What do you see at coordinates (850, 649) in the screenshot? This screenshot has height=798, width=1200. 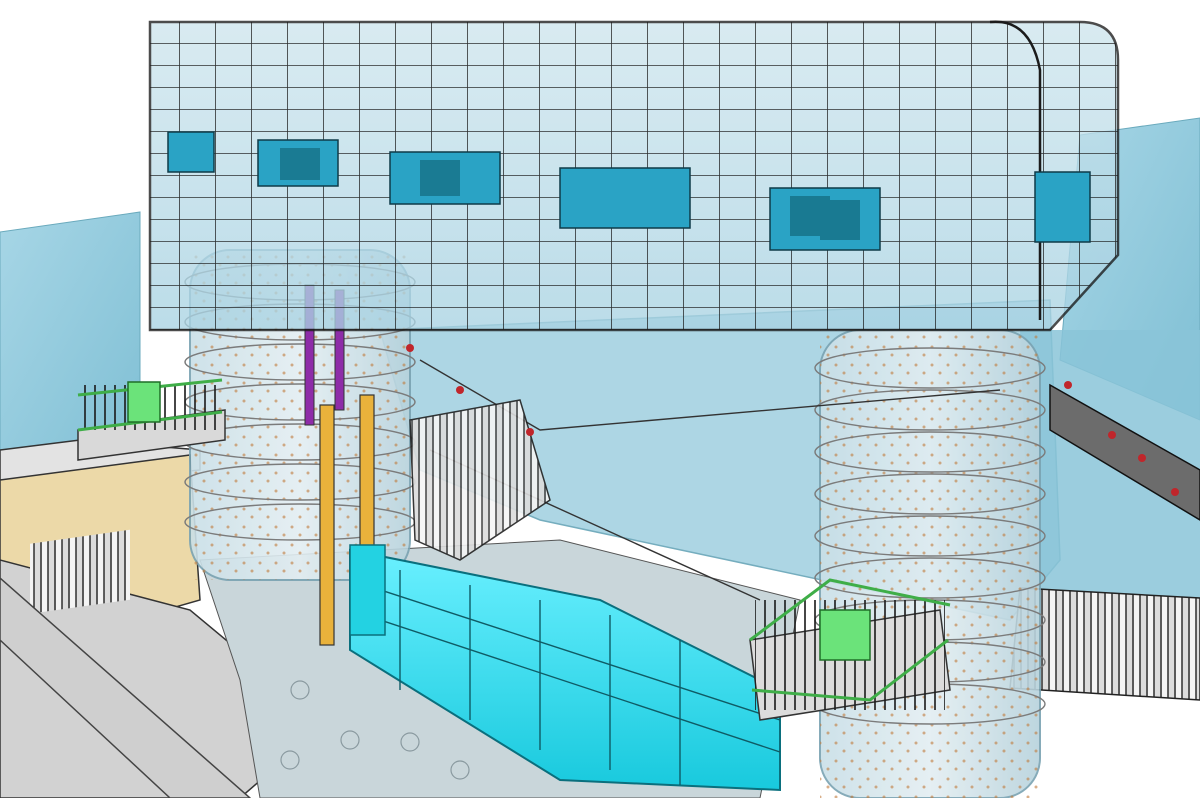 I see `right-platform` at bounding box center [850, 649].